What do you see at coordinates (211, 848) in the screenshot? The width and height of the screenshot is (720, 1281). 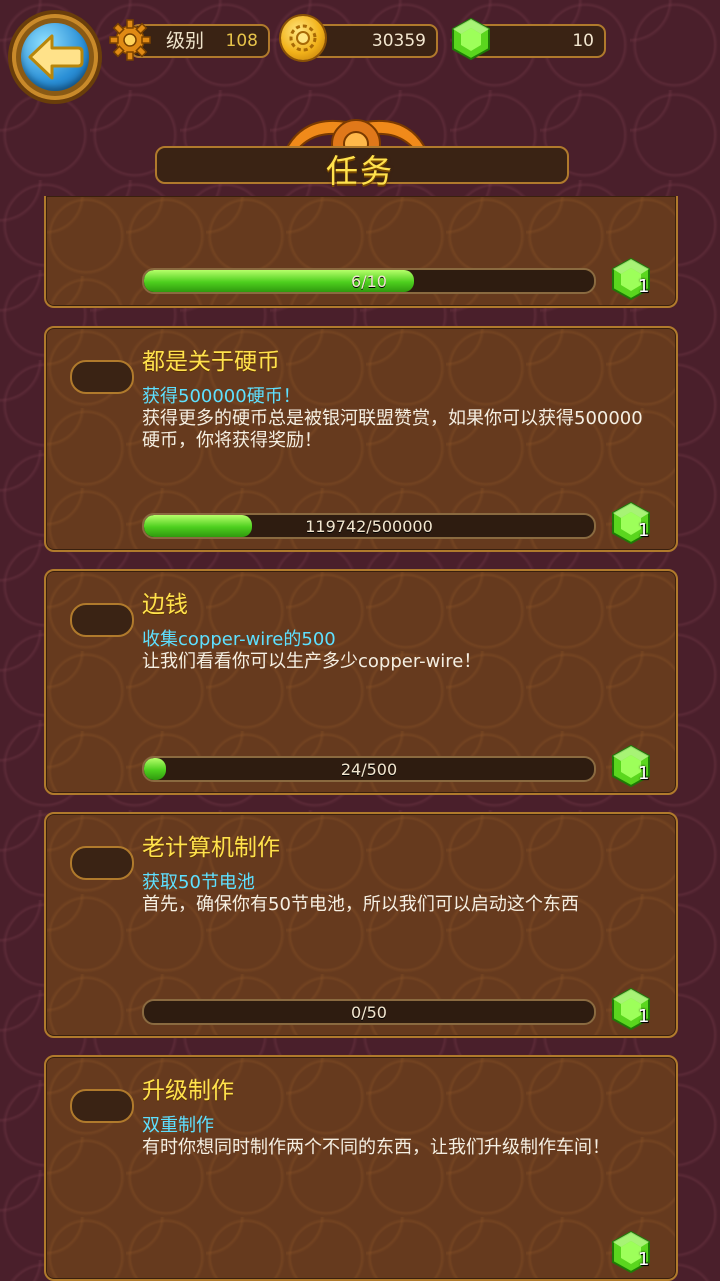 I see `quest-title: 老计算机制作` at bounding box center [211, 848].